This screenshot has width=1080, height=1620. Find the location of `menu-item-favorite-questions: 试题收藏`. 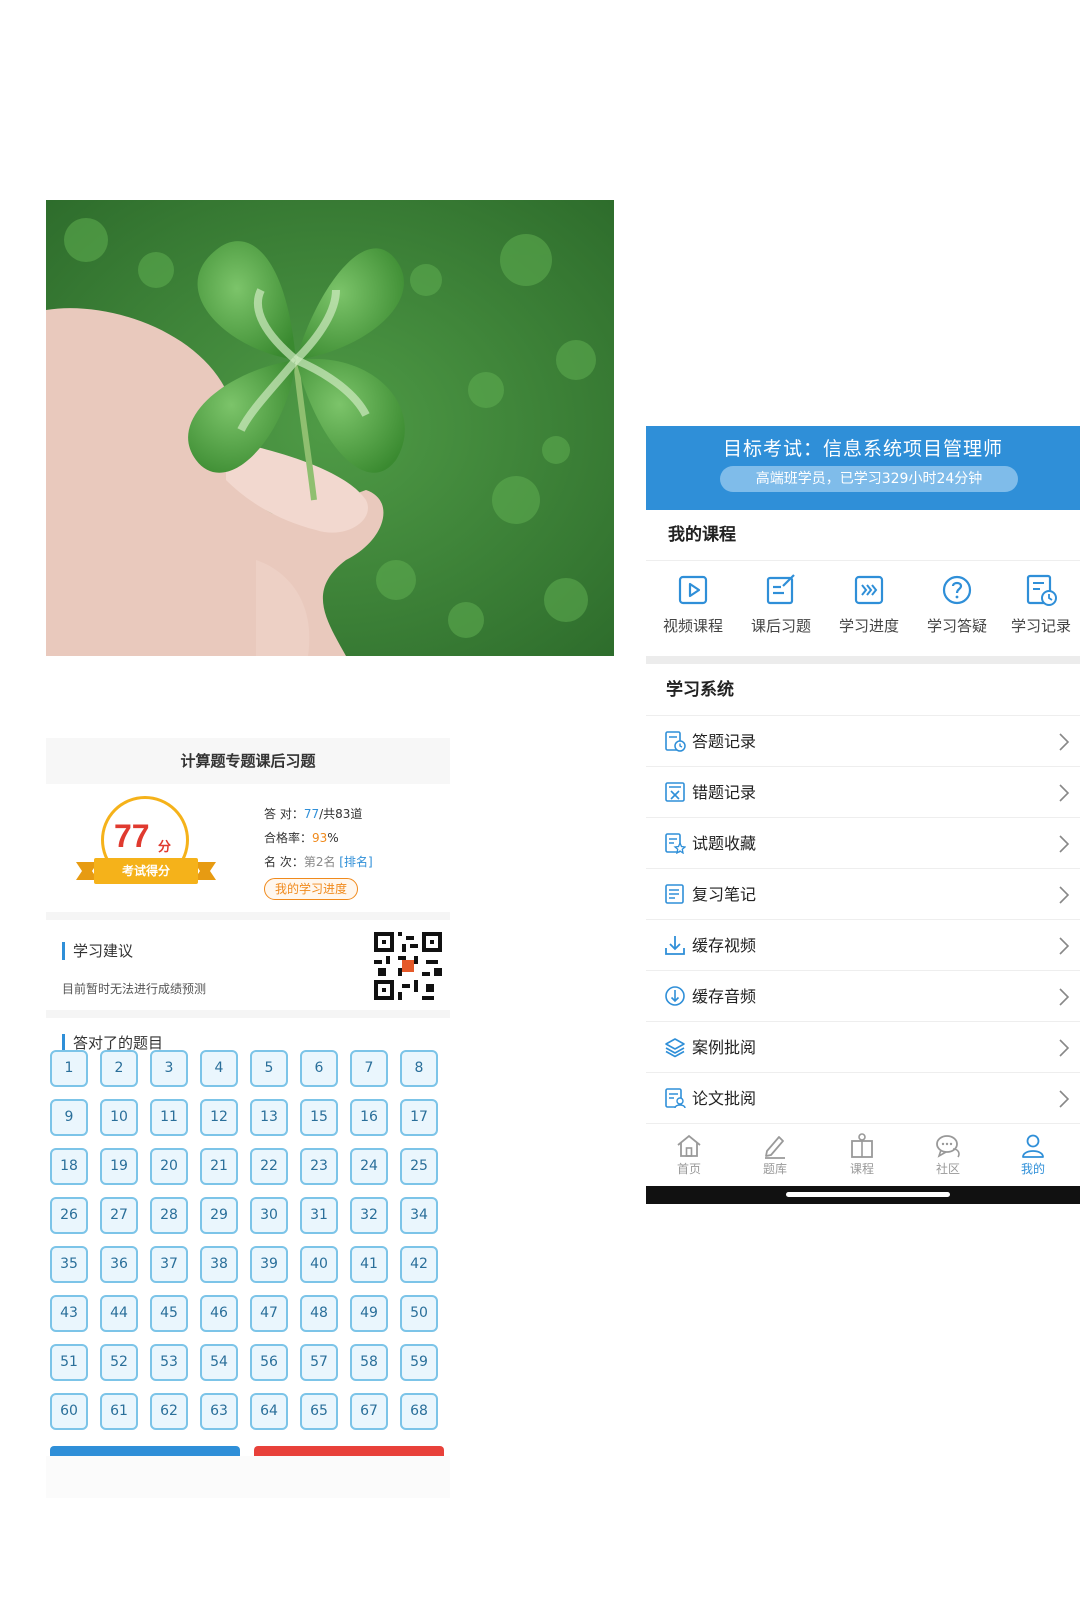

menu-item-favorite-questions: 试题收藏 is located at coordinates (863, 843).